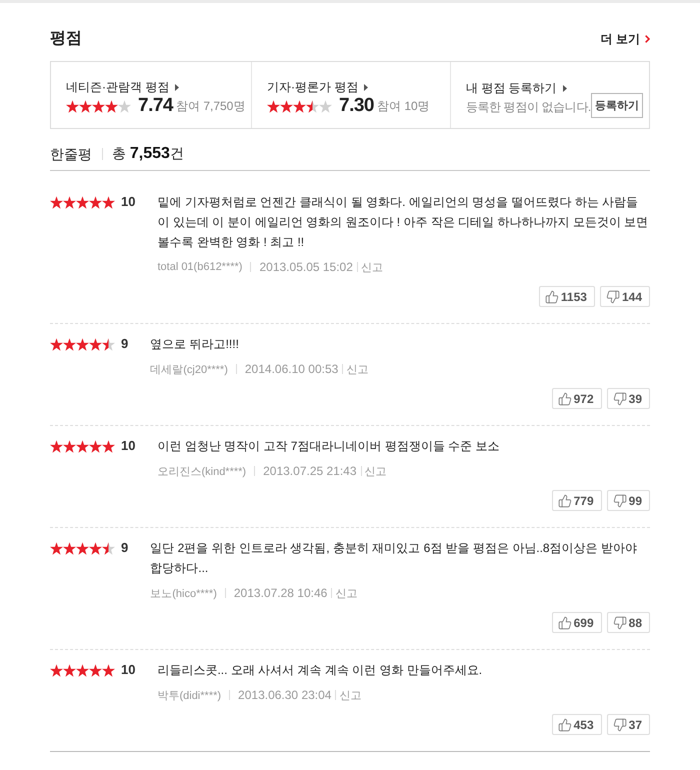 Image resolution: width=700 pixels, height=770 pixels. What do you see at coordinates (577, 500) in the screenshot?
I see `like-button: 779` at bounding box center [577, 500].